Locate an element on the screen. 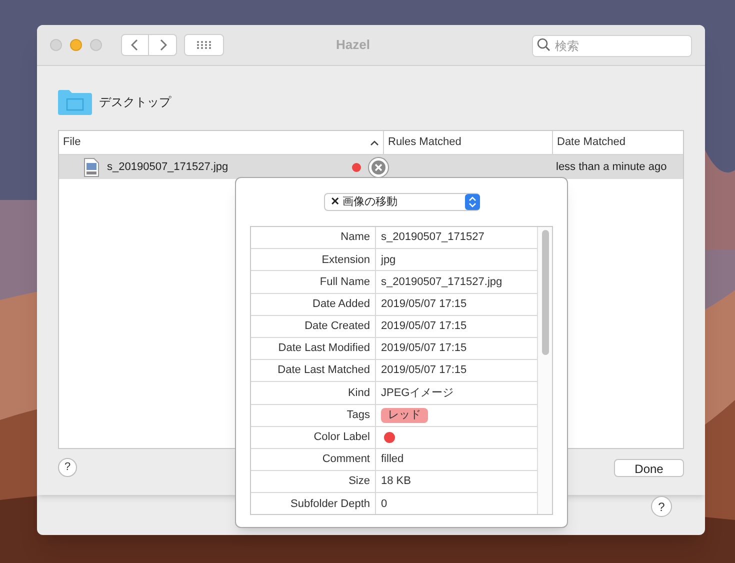  folder-name: デスクトップ is located at coordinates (135, 102).